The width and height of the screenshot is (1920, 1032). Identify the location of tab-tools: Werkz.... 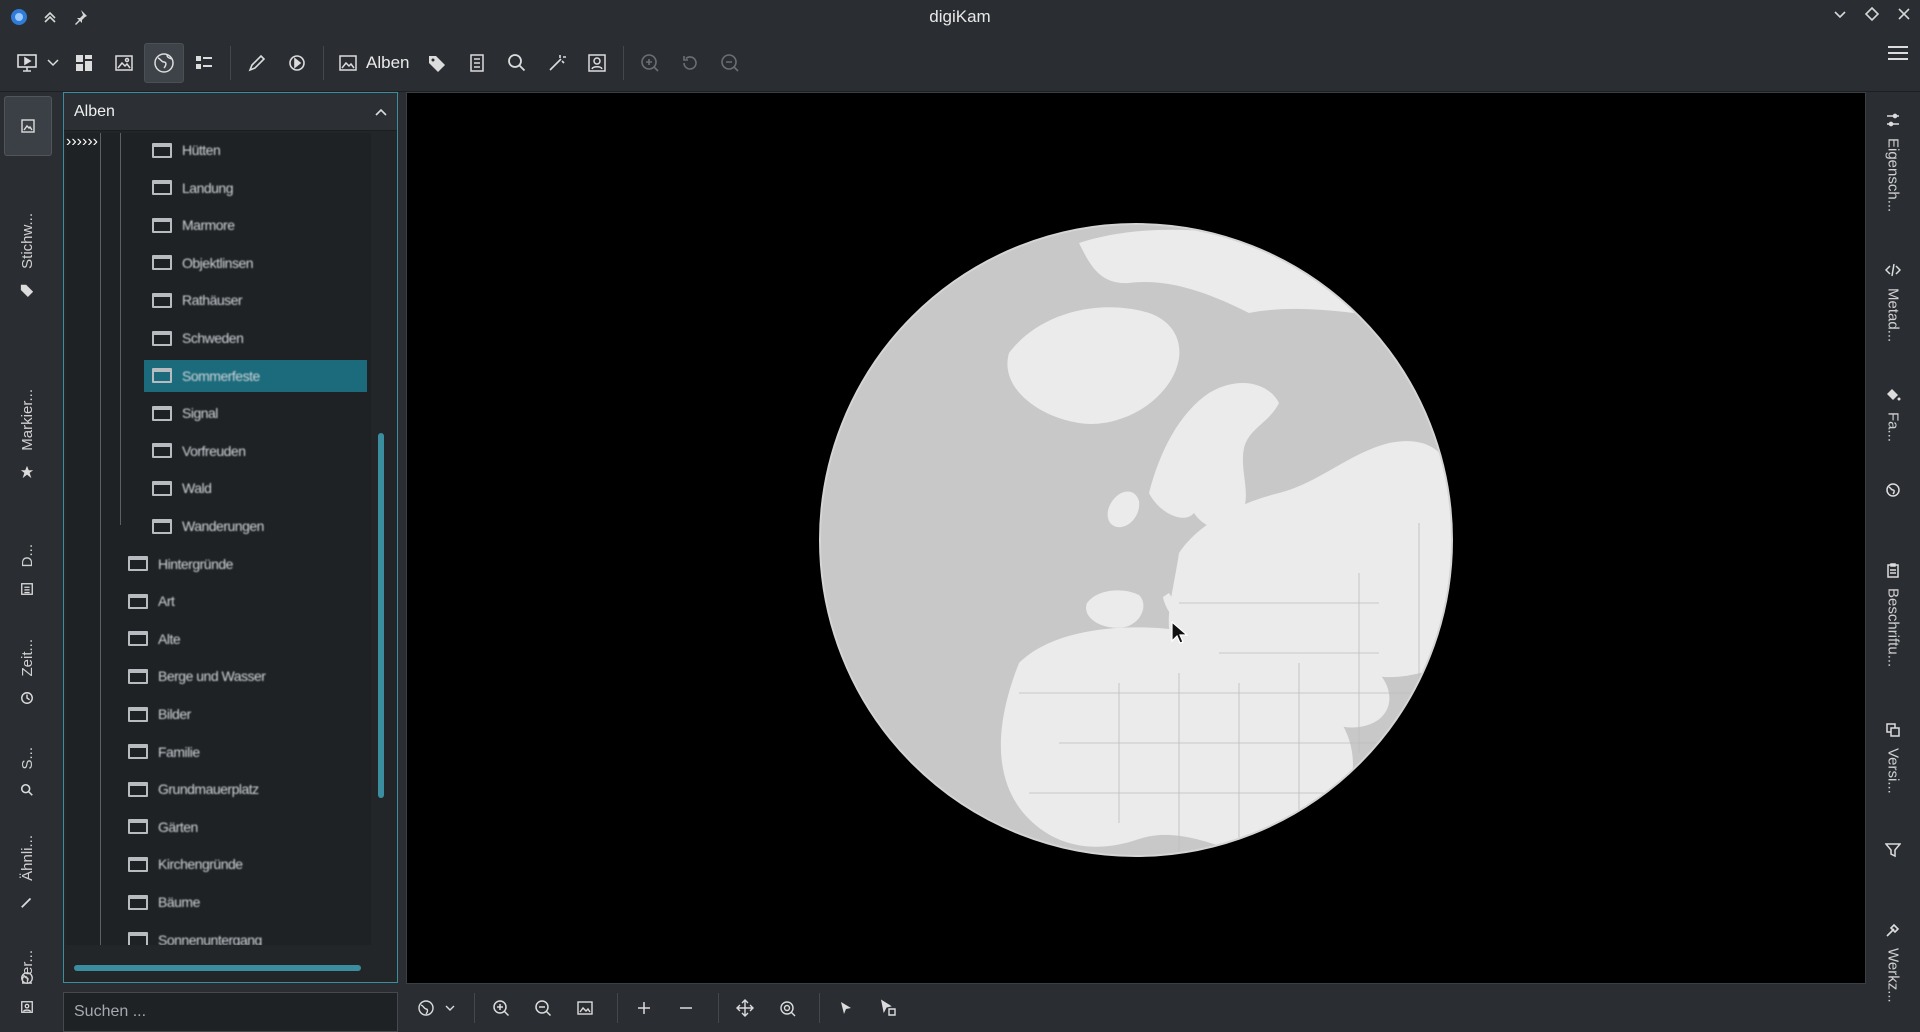
(1893, 962).